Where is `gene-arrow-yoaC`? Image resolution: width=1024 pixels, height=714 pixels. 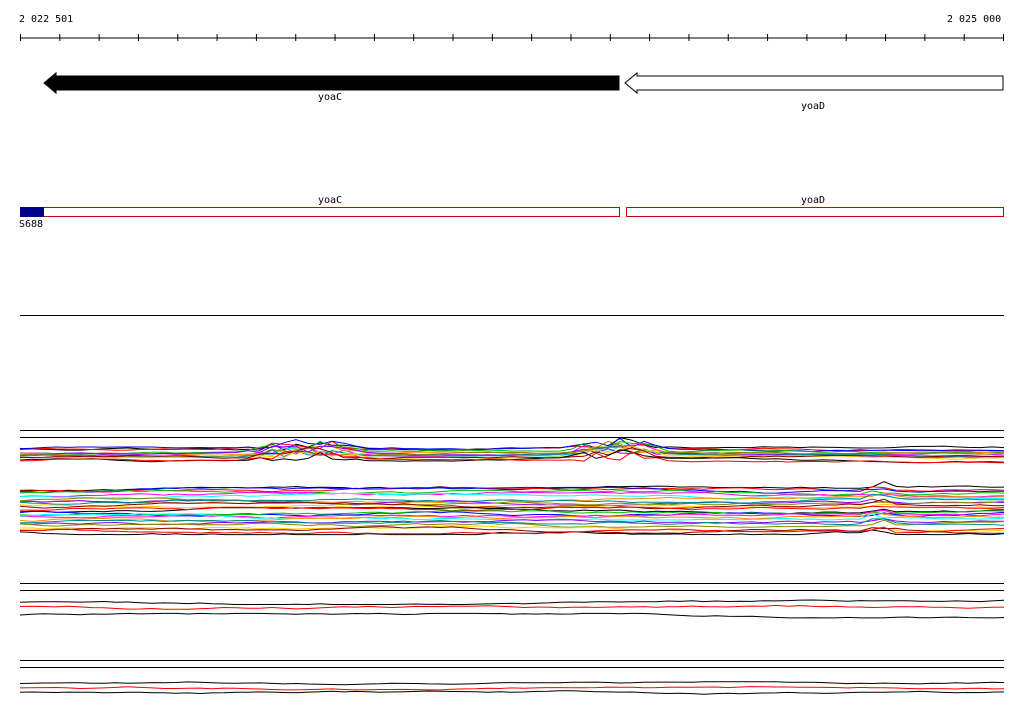
gene-arrow-yoaC is located at coordinates (331, 83).